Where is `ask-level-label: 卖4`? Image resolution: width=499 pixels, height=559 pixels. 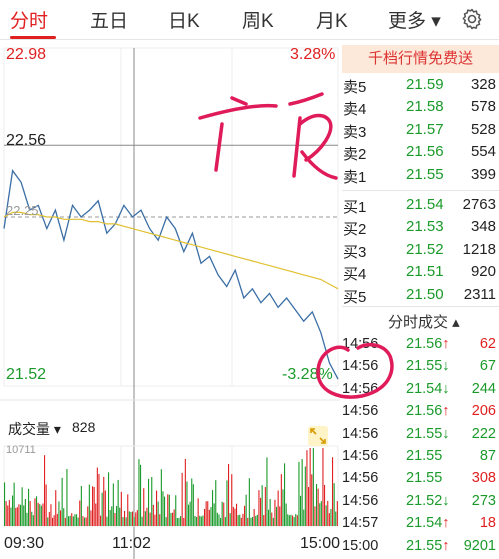
ask-level-label: 卖4 is located at coordinates (355, 110).